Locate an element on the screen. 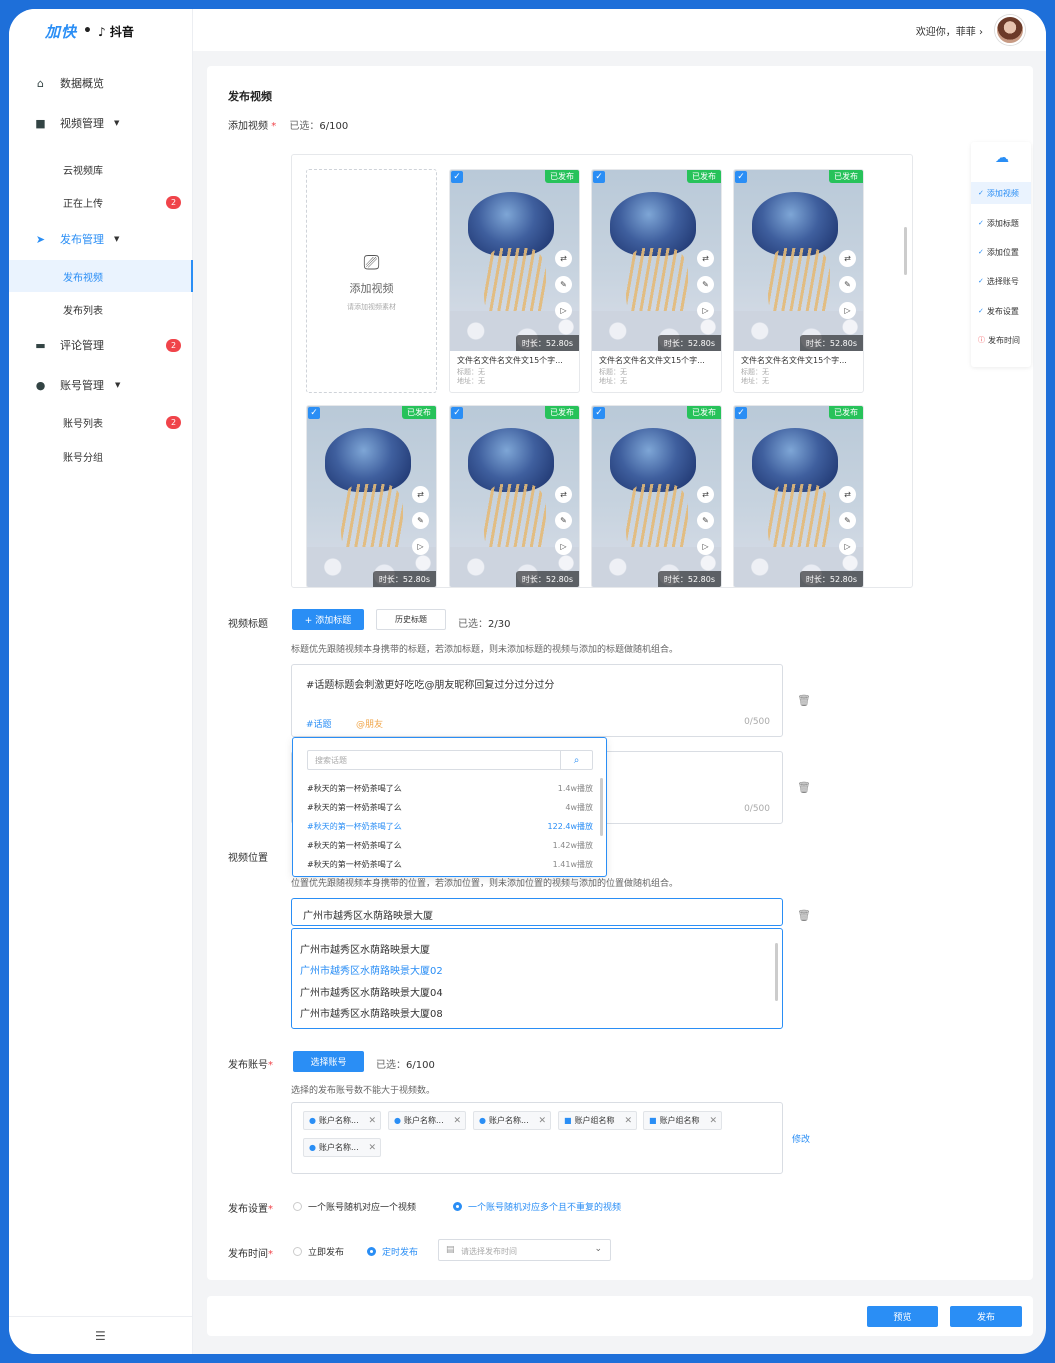  history-title-button: 历史标题 is located at coordinates (411, 619).